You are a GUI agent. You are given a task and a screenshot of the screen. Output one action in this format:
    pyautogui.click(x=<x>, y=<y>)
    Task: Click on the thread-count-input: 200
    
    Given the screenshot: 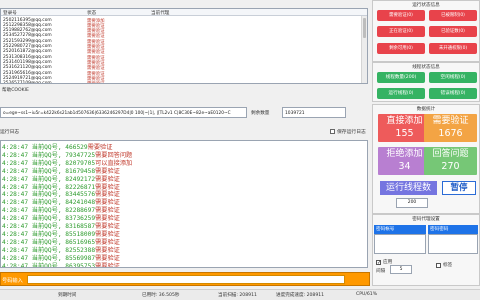 What is the action you would take?
    pyautogui.click(x=412, y=203)
    